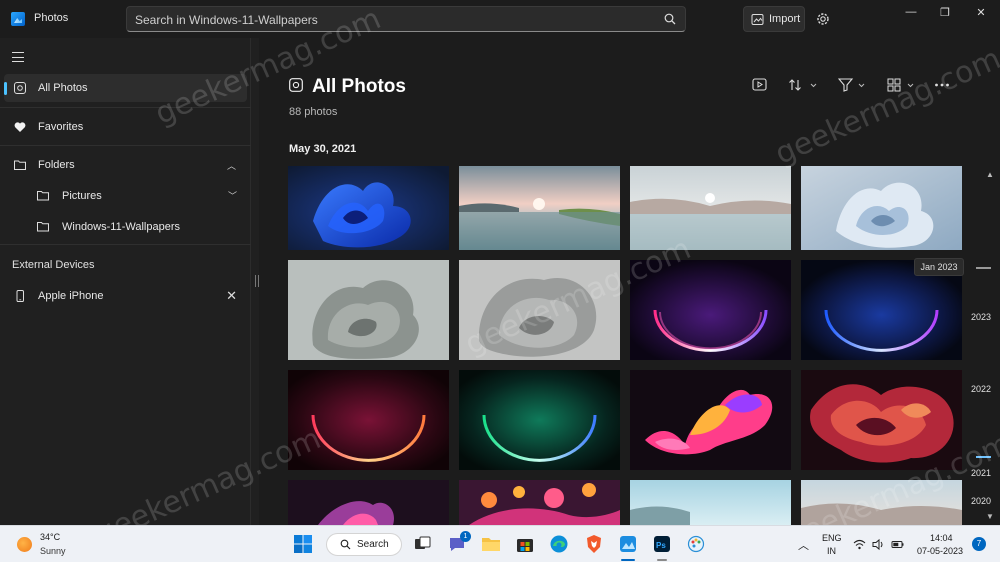 Image resolution: width=1000 pixels, height=562 pixels. I want to click on maximize-button: ❐, so click(945, 13).